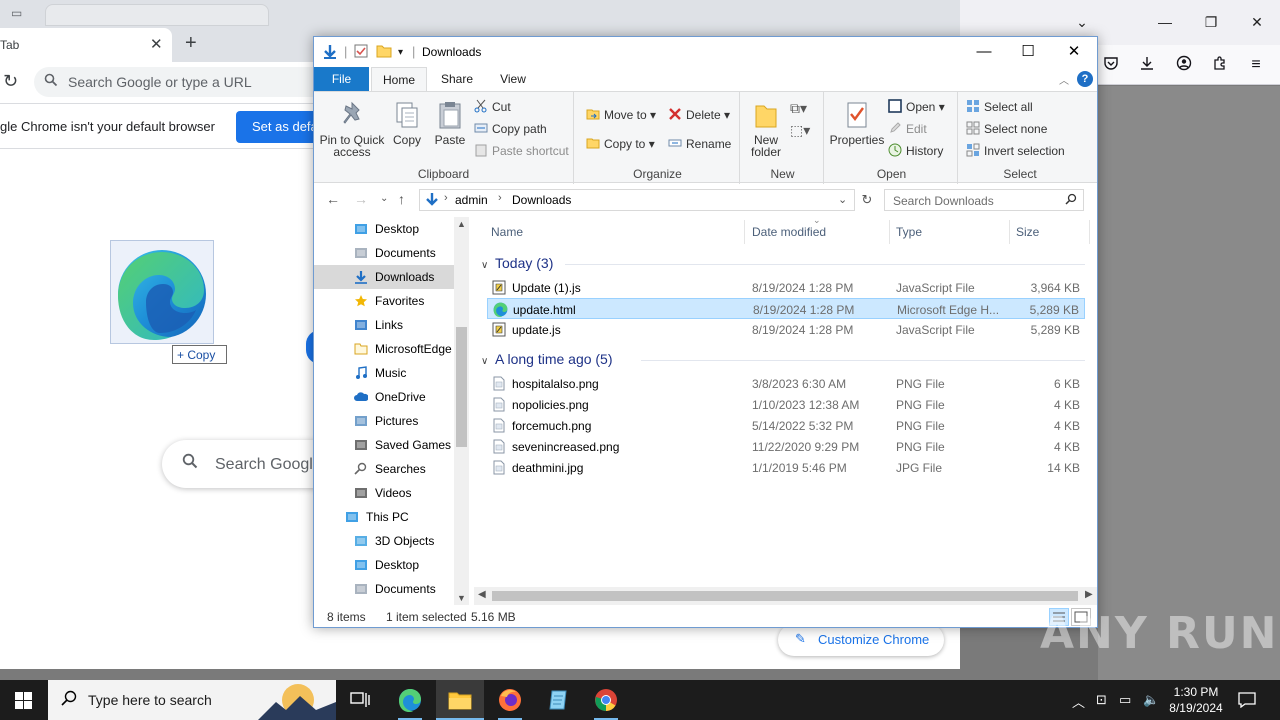 This screenshot has width=1280, height=720. What do you see at coordinates (909, 232) in the screenshot?
I see `column-type: Type` at bounding box center [909, 232].